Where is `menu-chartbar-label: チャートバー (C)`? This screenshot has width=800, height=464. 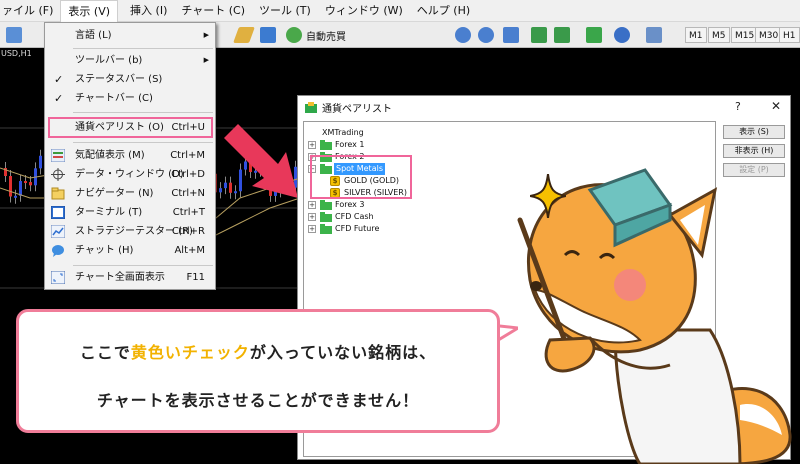
menu-chartbar-label: チャートバー (C) is located at coordinates (114, 98).